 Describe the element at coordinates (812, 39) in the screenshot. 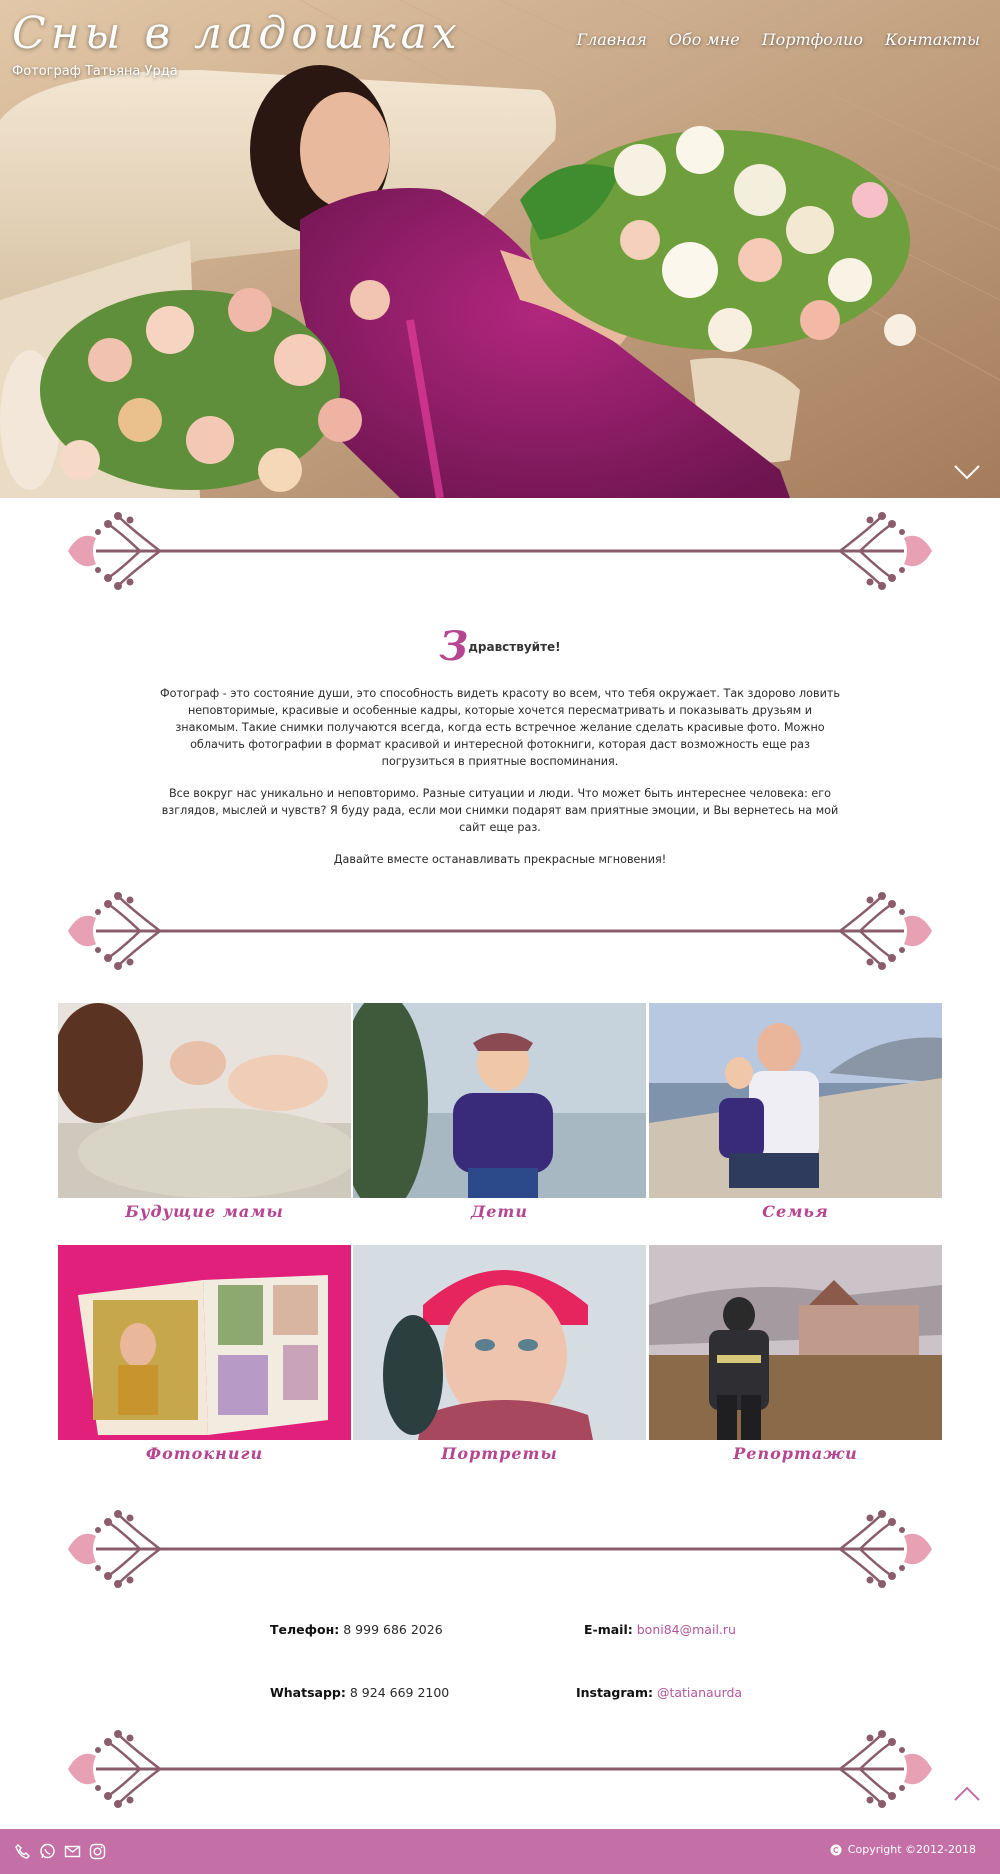

I see `nav-item-portfolio: Портфолио` at that location.